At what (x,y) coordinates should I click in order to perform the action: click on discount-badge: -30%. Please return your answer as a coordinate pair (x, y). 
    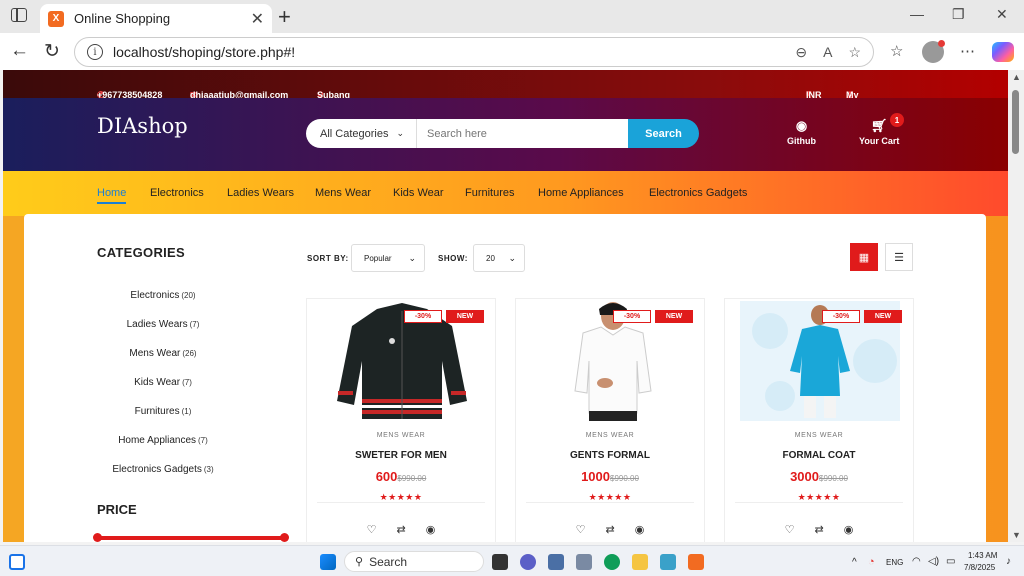
    Looking at the image, I should click on (632, 316).